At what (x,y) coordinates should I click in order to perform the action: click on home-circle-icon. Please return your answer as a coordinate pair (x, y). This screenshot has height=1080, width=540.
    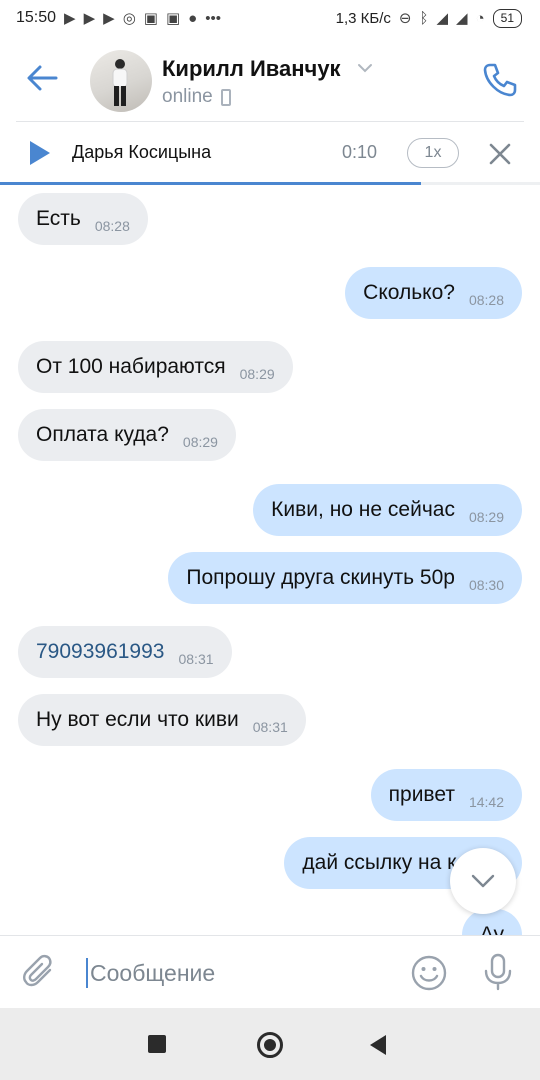
    Looking at the image, I should click on (270, 1045).